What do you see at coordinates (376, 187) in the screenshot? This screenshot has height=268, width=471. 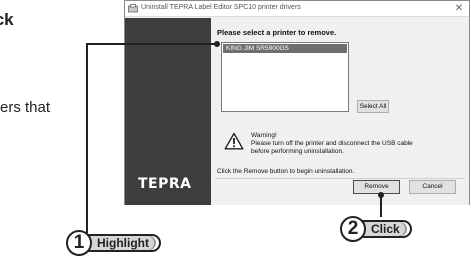 I see `remove-button: Remove` at bounding box center [376, 187].